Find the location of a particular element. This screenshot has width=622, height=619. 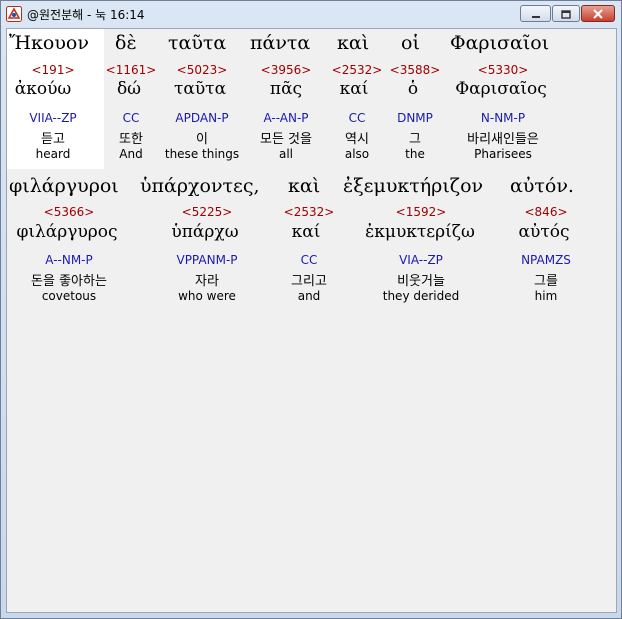

english-gloss: and is located at coordinates (309, 296).